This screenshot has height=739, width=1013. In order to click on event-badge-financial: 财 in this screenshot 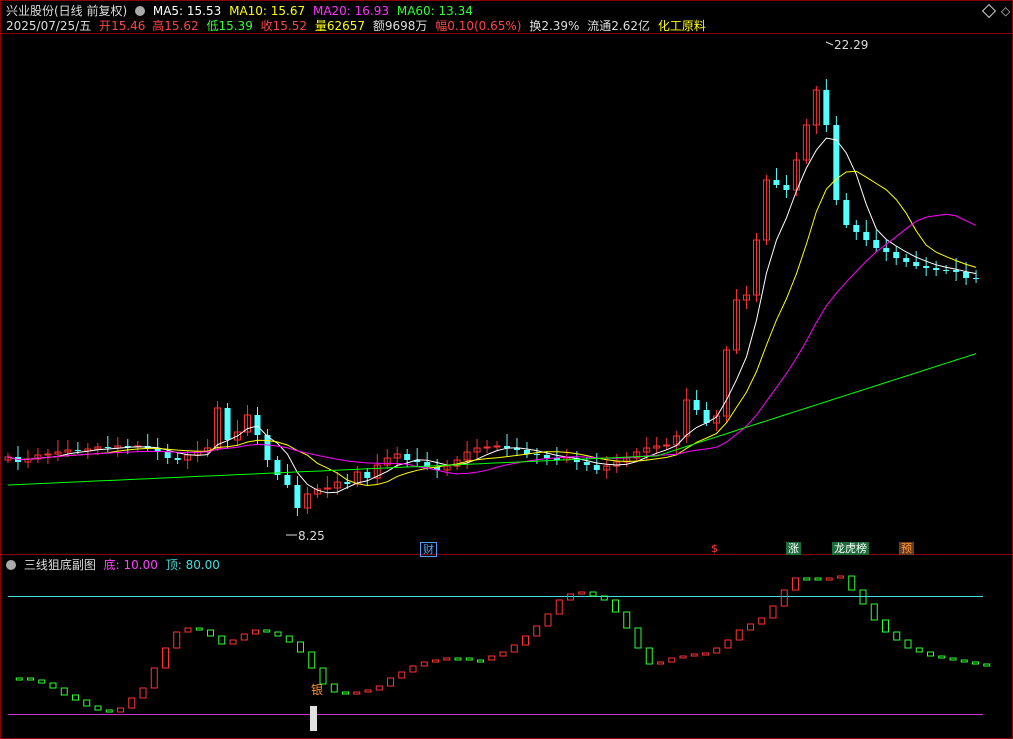, I will do `click(428, 549)`.